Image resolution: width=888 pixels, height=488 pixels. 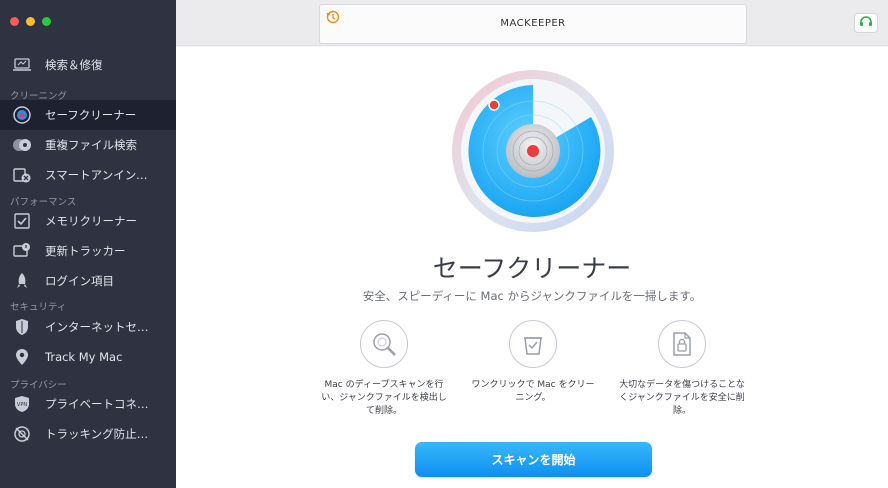 I want to click on sidebar-item-private-connect: VPN プライベートコネクタ, so click(x=88, y=404).